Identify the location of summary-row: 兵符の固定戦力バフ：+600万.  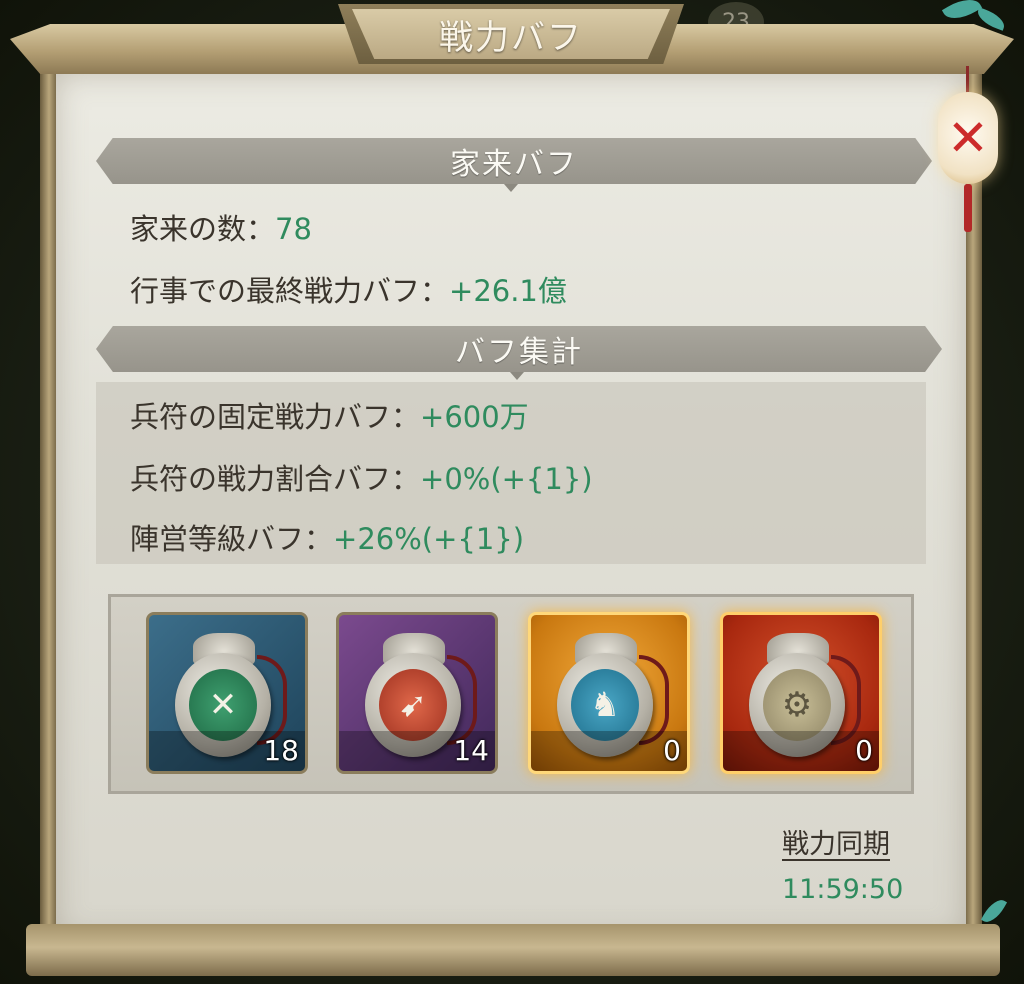
(329, 415).